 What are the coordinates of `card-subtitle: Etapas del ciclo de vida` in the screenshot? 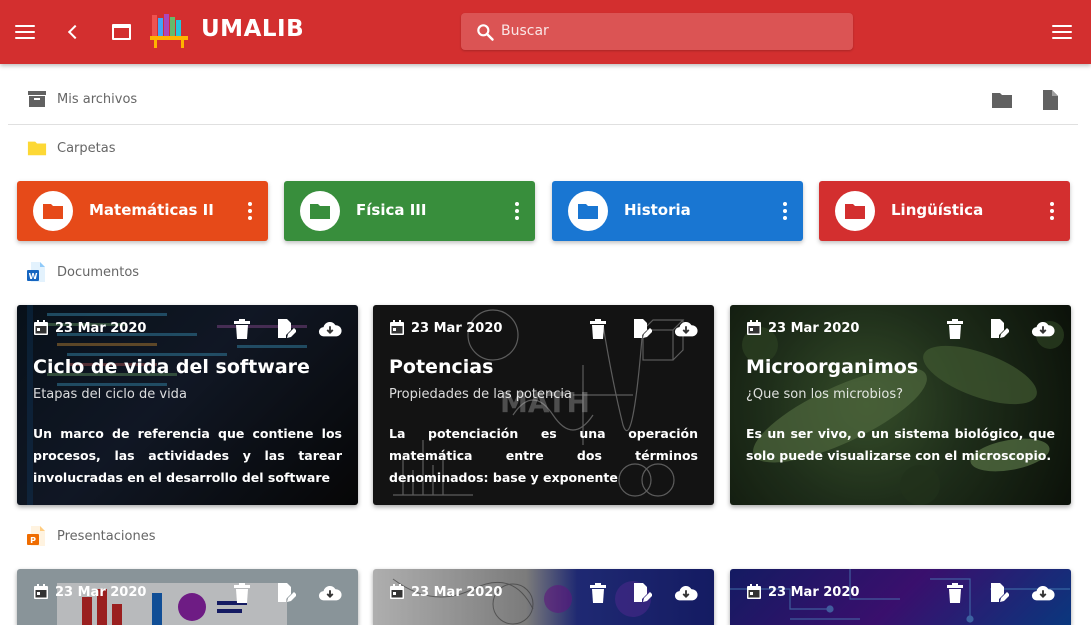 It's located at (110, 394).